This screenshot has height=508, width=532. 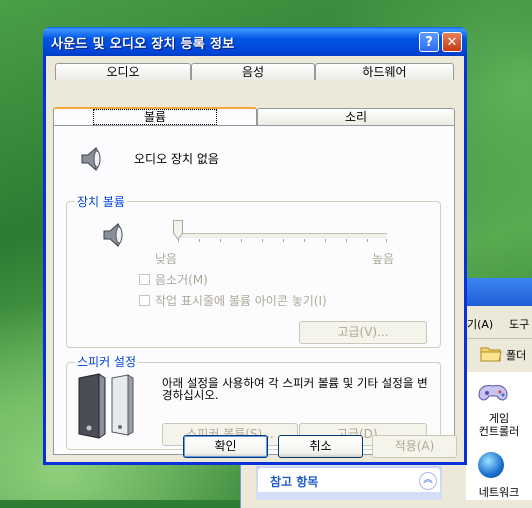 I want to click on apply-label: 적용(A), so click(x=414, y=446).